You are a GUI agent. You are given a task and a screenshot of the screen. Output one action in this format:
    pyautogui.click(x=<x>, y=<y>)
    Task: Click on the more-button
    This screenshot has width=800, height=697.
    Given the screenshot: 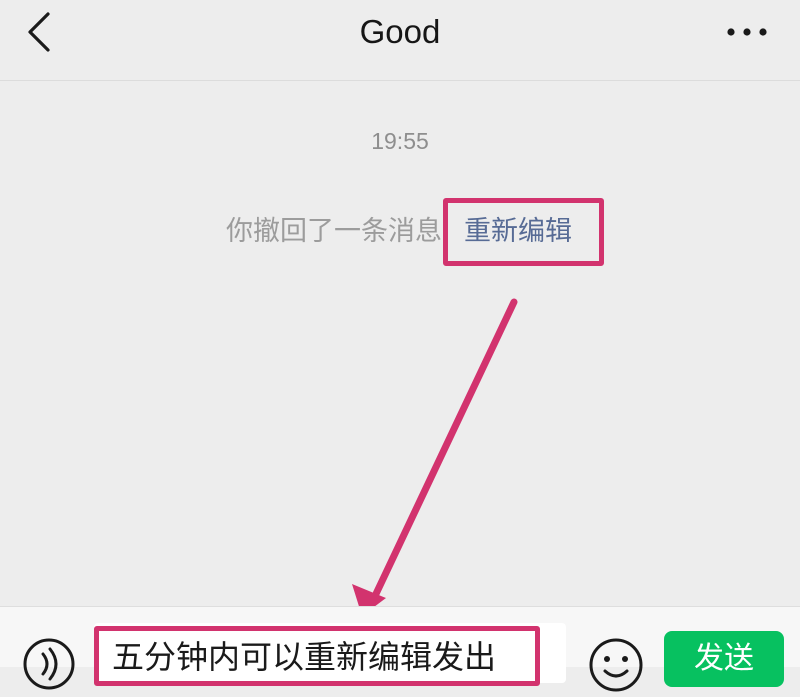 What is the action you would take?
    pyautogui.click(x=747, y=32)
    